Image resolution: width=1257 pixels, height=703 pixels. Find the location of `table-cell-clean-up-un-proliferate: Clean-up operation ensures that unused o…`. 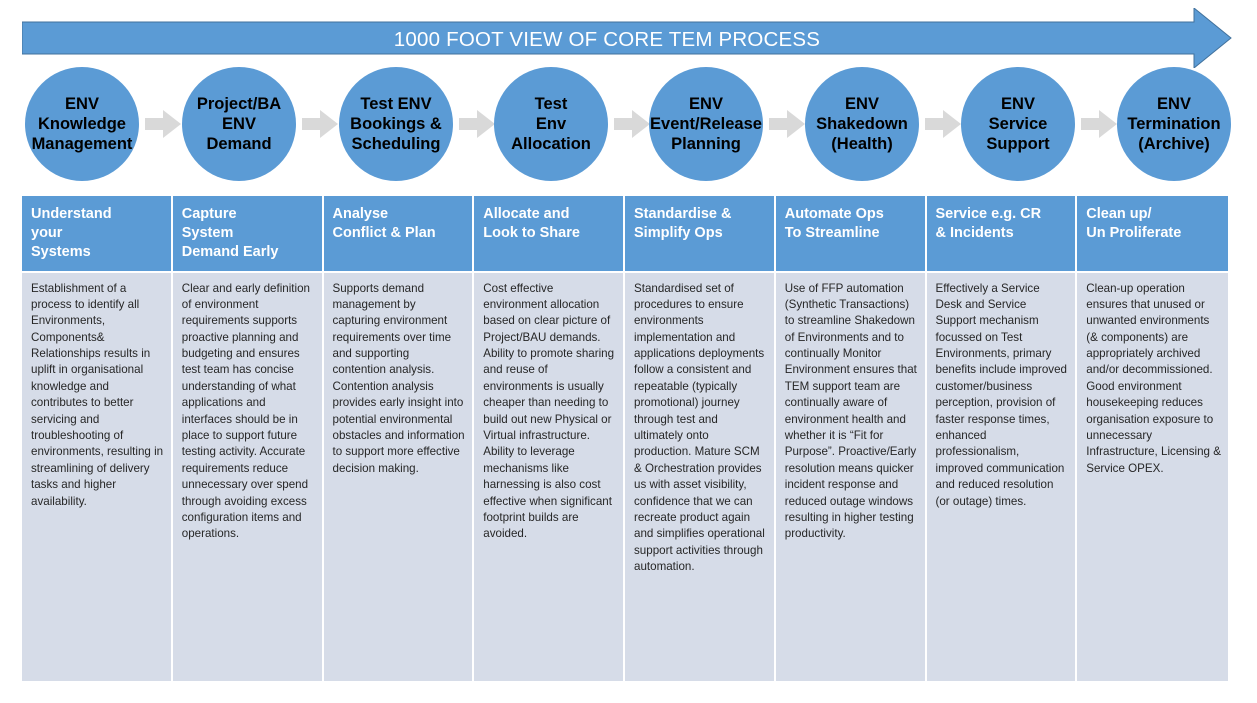

table-cell-clean-up-un-proliferate: Clean-up operation ensures that unused o… is located at coordinates (1152, 476).